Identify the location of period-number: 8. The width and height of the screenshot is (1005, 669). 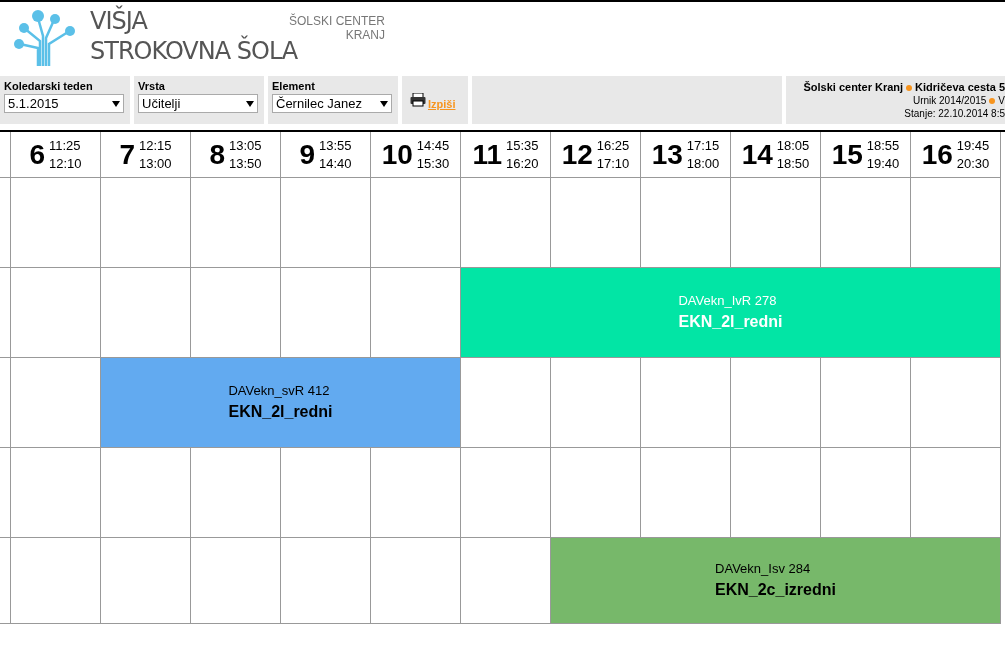
(217, 154).